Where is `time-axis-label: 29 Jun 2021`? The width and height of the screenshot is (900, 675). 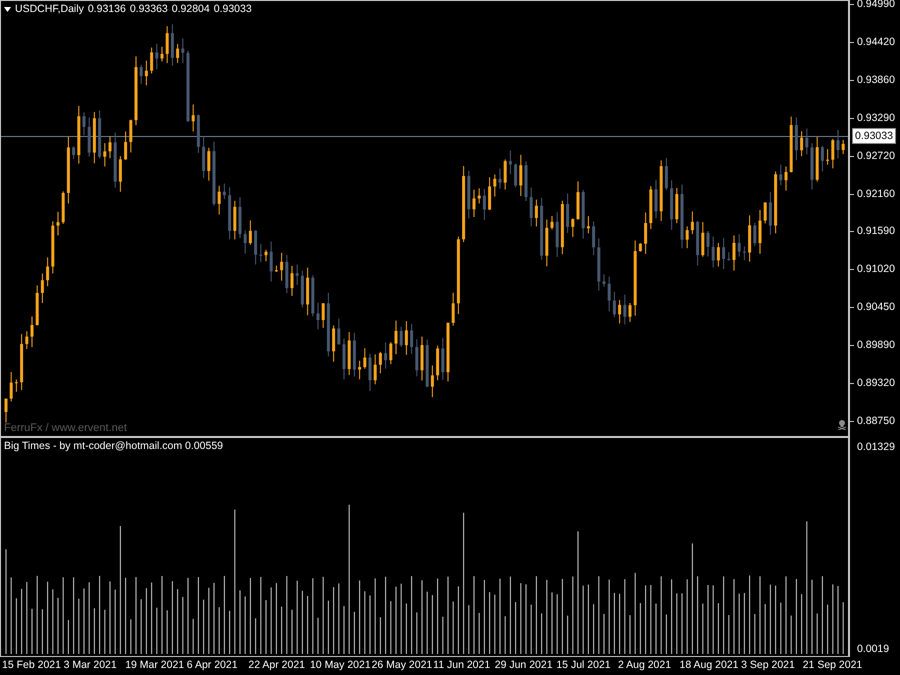 time-axis-label: 29 Jun 2021 is located at coordinates (524, 665).